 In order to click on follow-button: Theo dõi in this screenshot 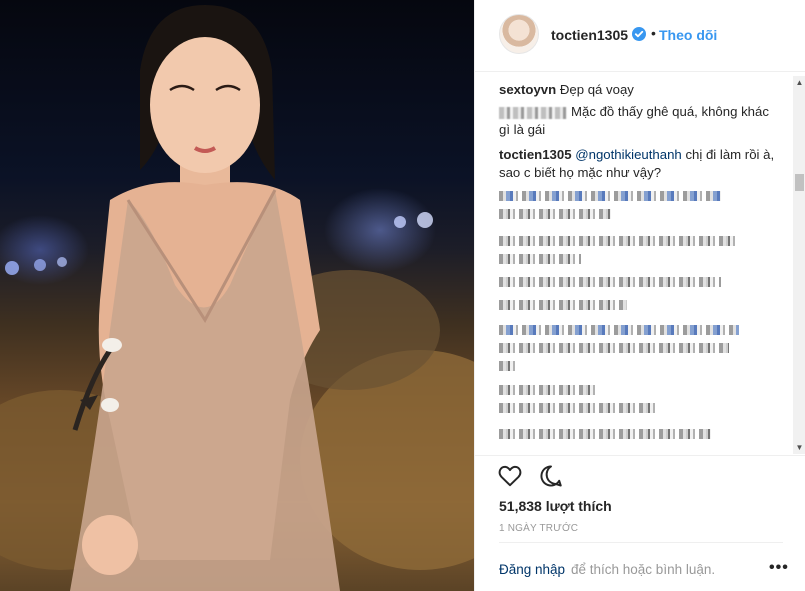, I will do `click(688, 35)`.